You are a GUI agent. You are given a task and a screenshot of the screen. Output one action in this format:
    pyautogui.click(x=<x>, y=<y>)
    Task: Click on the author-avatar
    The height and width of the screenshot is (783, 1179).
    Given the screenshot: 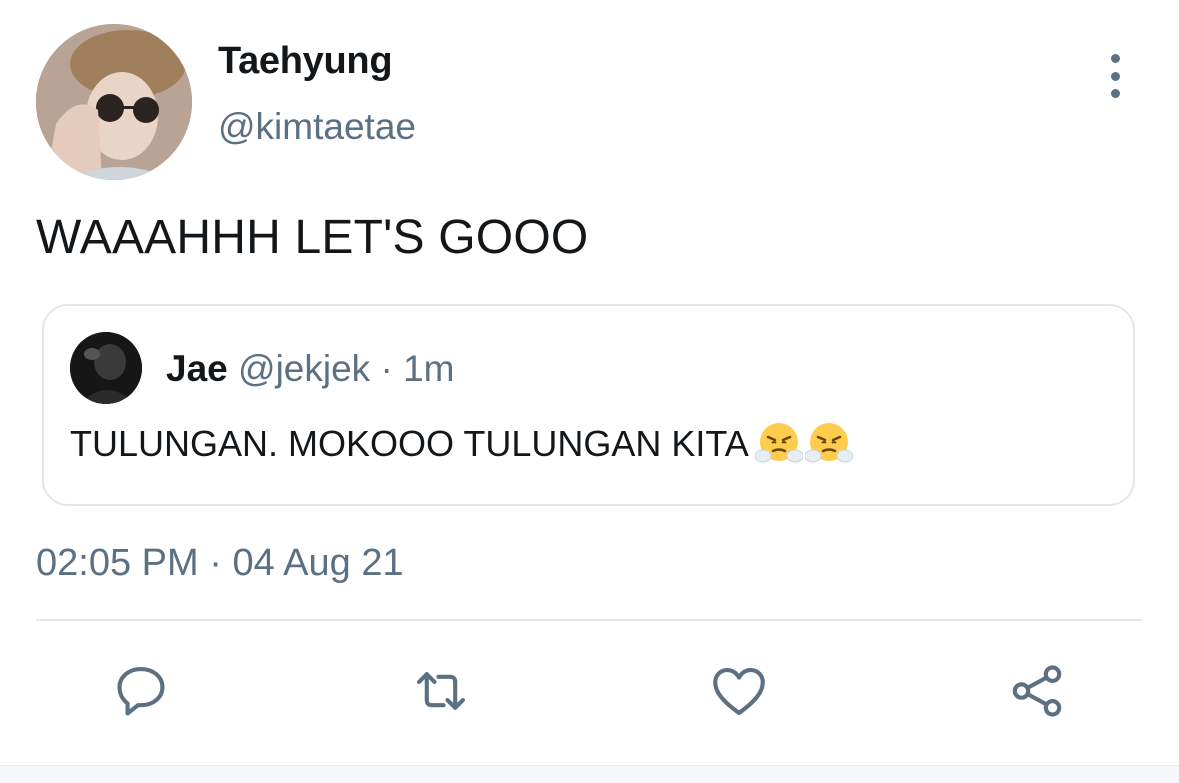 What is the action you would take?
    pyautogui.click(x=114, y=102)
    